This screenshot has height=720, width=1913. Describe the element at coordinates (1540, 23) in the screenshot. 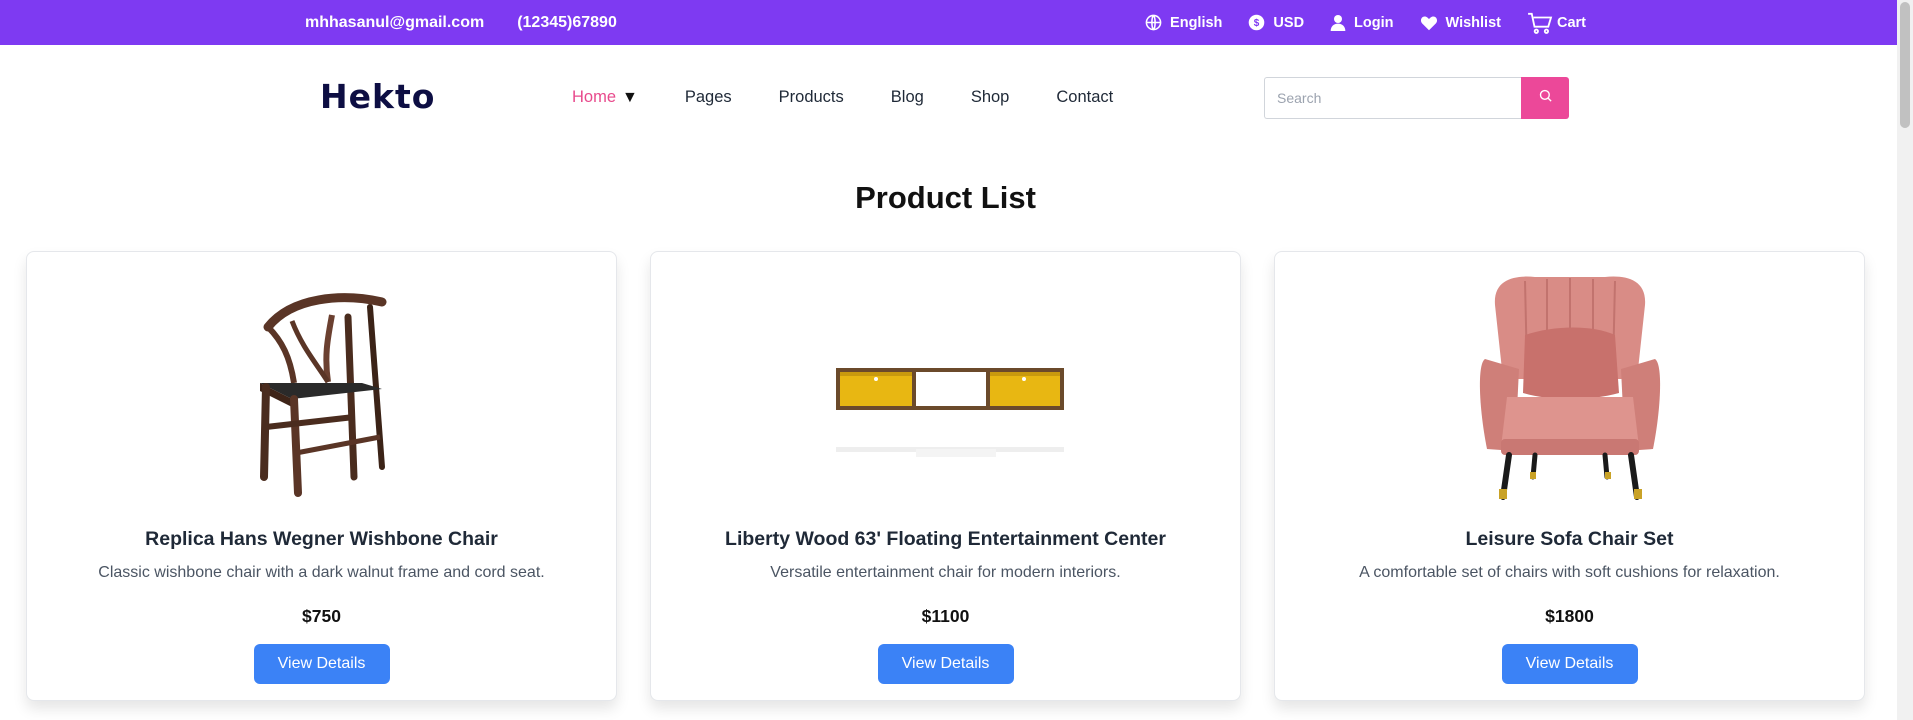

I see `cart-icon` at that location.